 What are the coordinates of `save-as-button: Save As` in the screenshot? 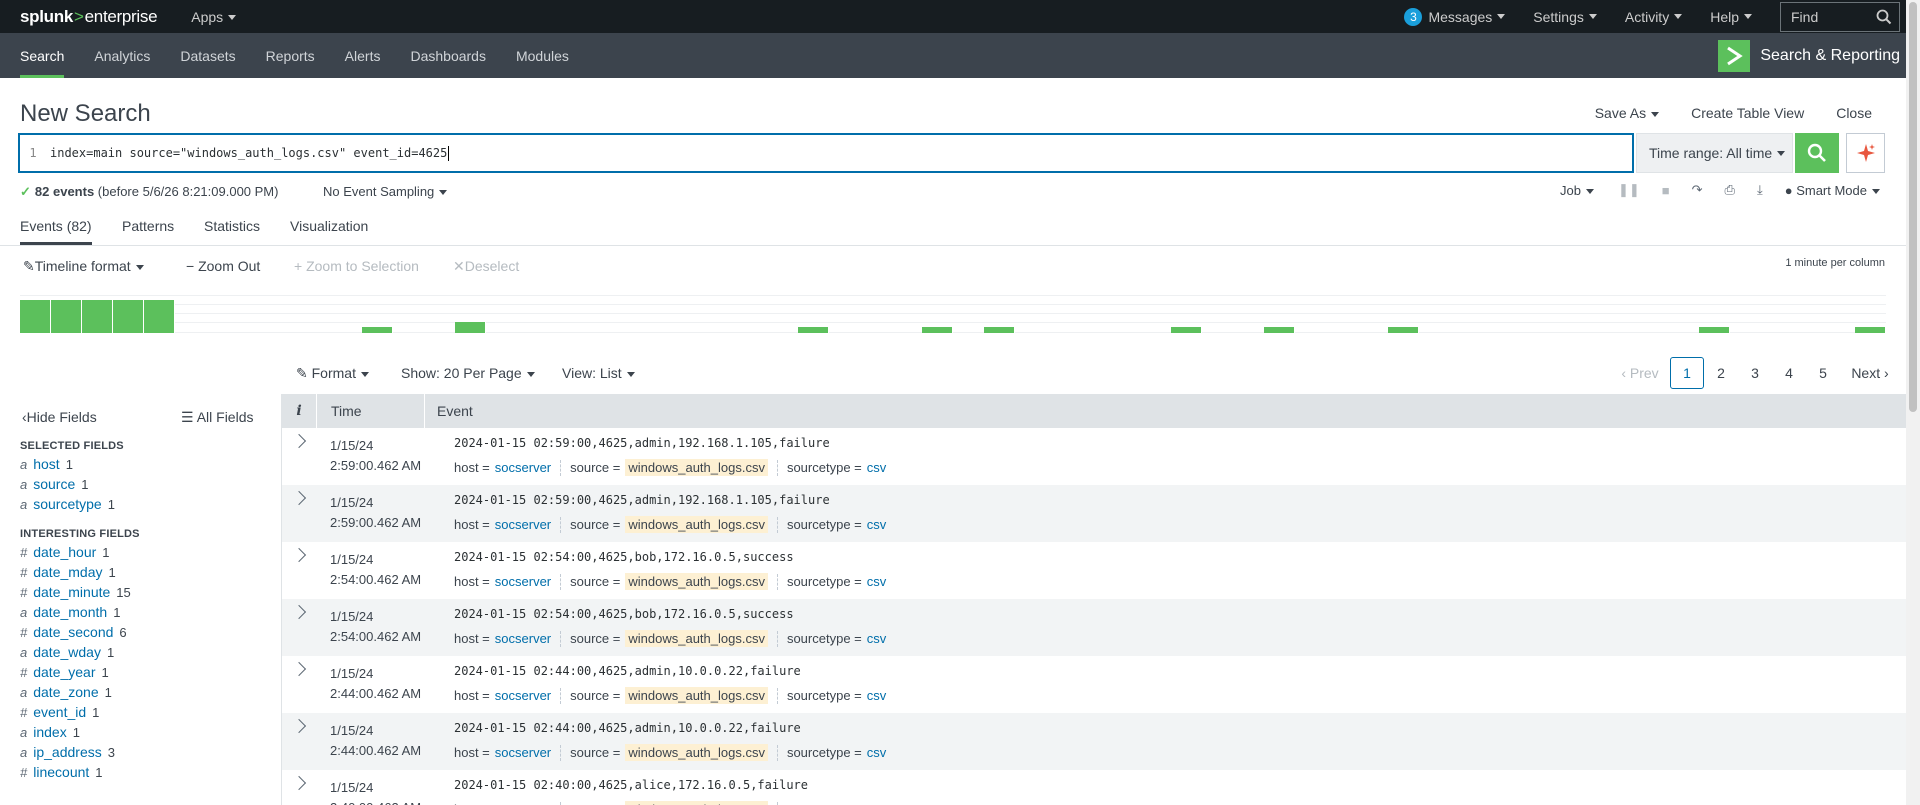 It's located at (1627, 113).